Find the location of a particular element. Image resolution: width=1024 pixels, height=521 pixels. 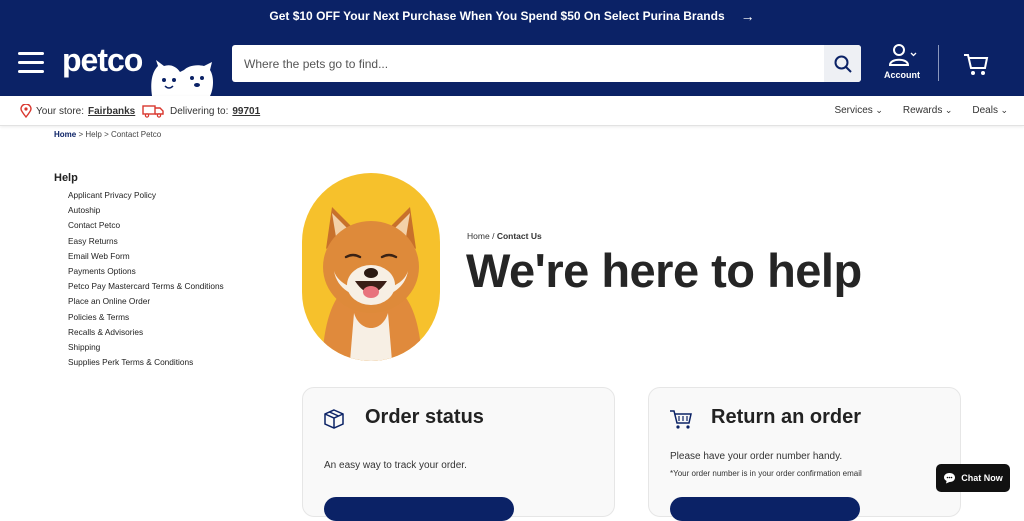

header-divider is located at coordinates (938, 63).